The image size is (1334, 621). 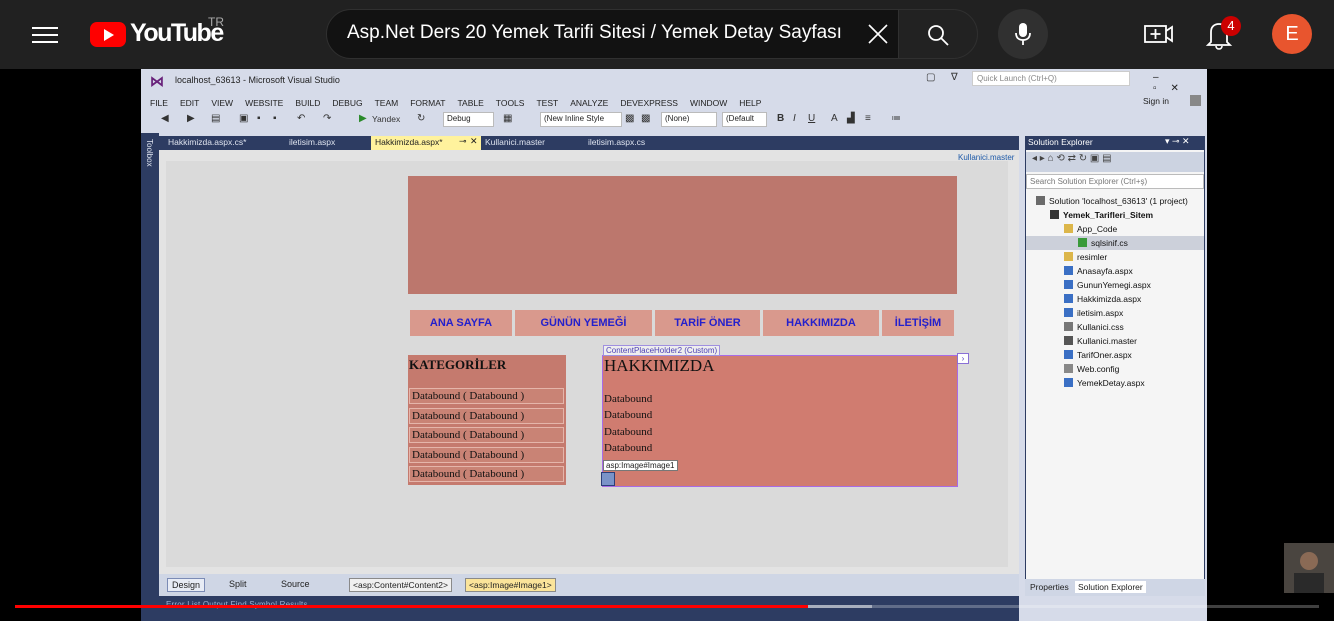 I want to click on smart-tag-arrow-icon: ›, so click(x=963, y=358).